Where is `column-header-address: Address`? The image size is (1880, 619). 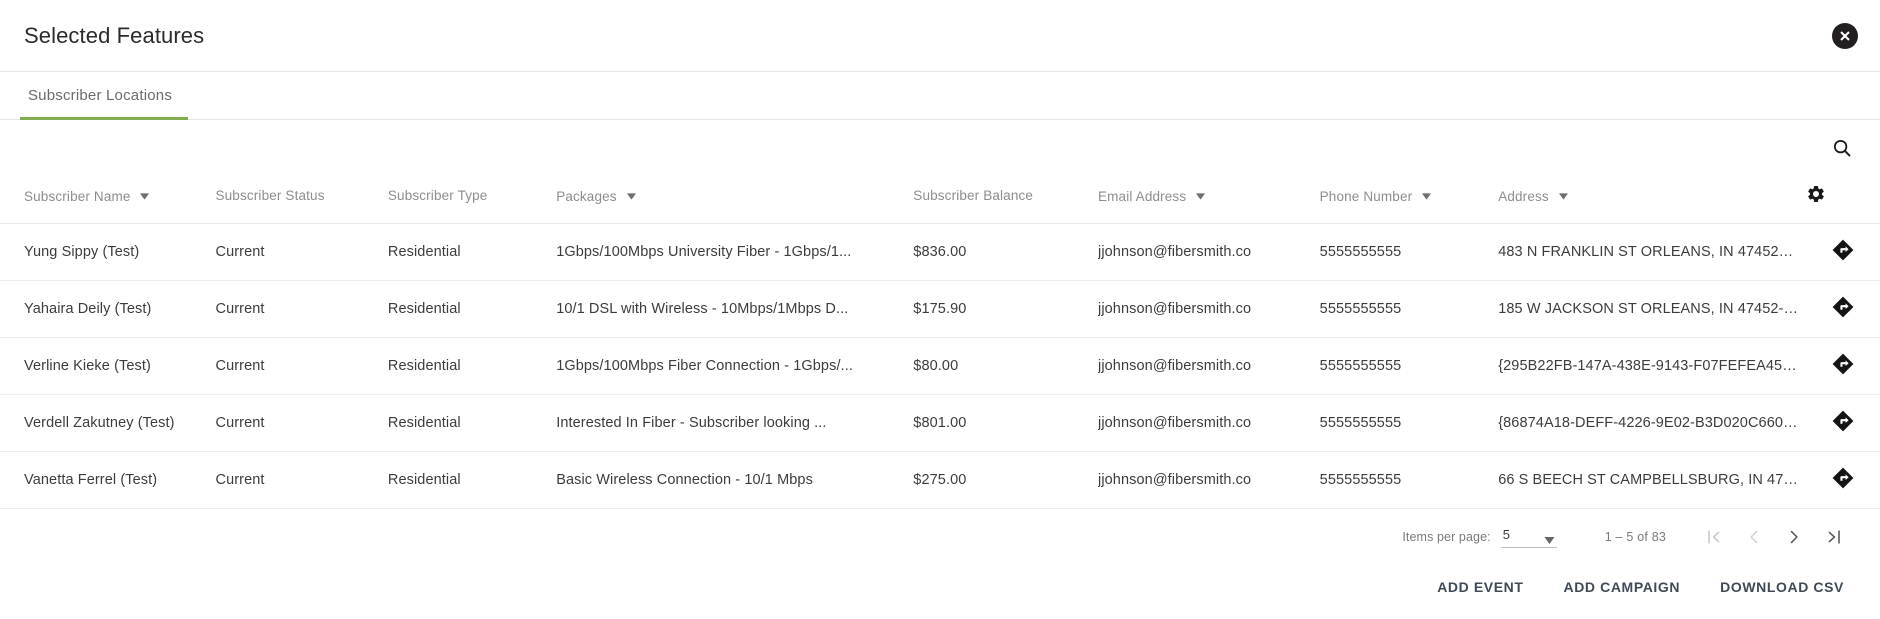
column-header-address: Address is located at coordinates (1652, 196).